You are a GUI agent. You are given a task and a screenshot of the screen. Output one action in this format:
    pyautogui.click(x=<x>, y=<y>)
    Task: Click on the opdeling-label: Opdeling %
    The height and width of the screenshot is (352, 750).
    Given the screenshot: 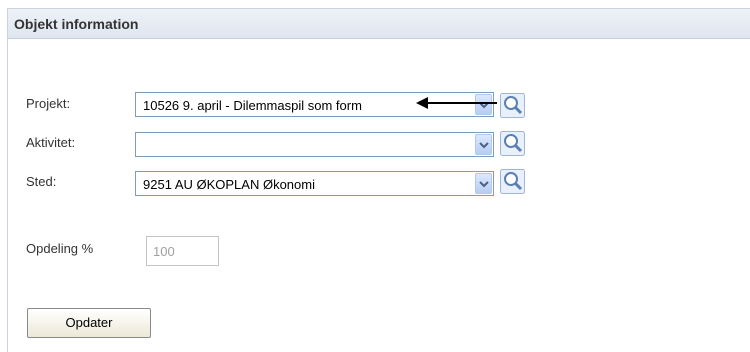 What is the action you would take?
    pyautogui.click(x=60, y=248)
    